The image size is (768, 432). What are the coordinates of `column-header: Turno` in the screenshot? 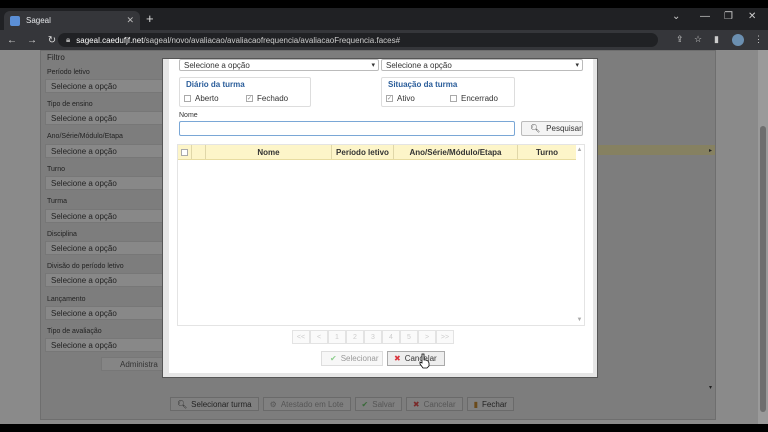 It's located at (547, 152).